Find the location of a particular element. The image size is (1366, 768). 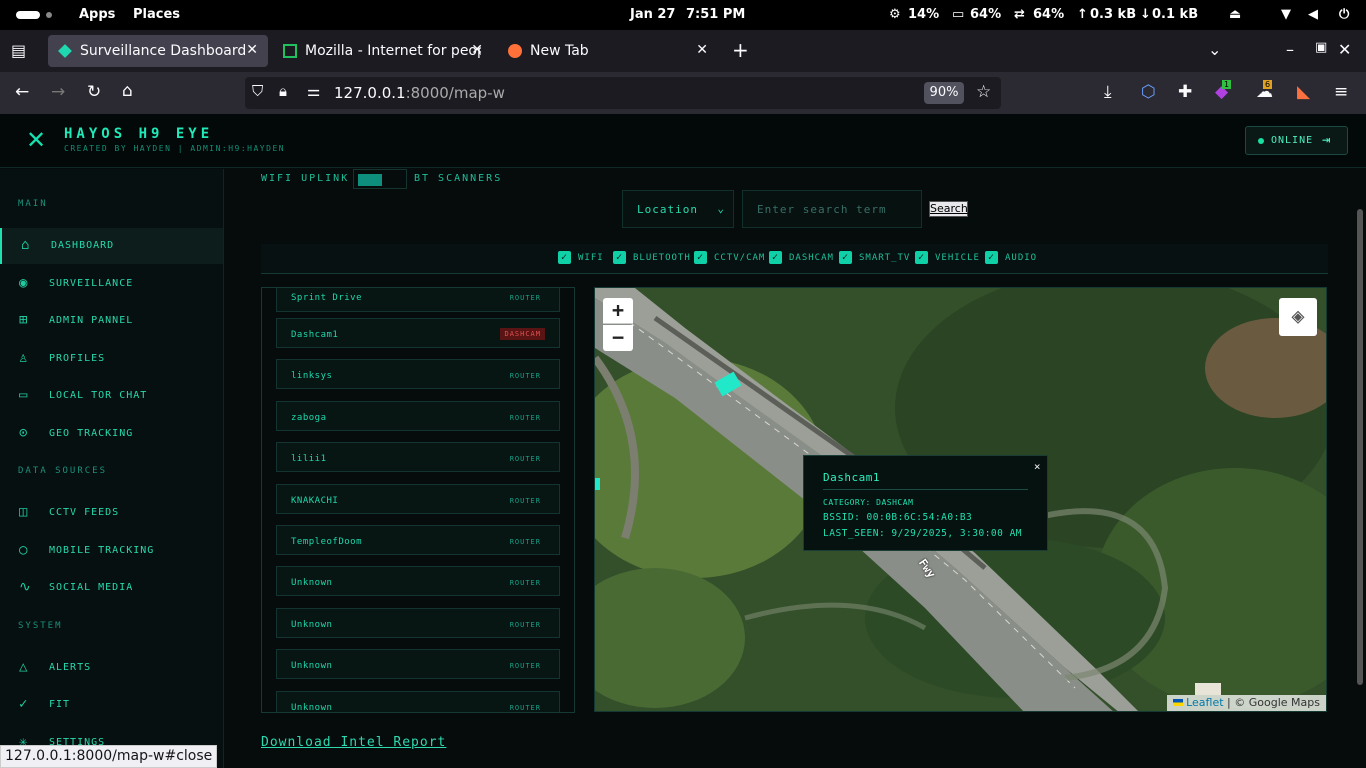

bookmark-star-icon: ☆ is located at coordinates (983, 92).